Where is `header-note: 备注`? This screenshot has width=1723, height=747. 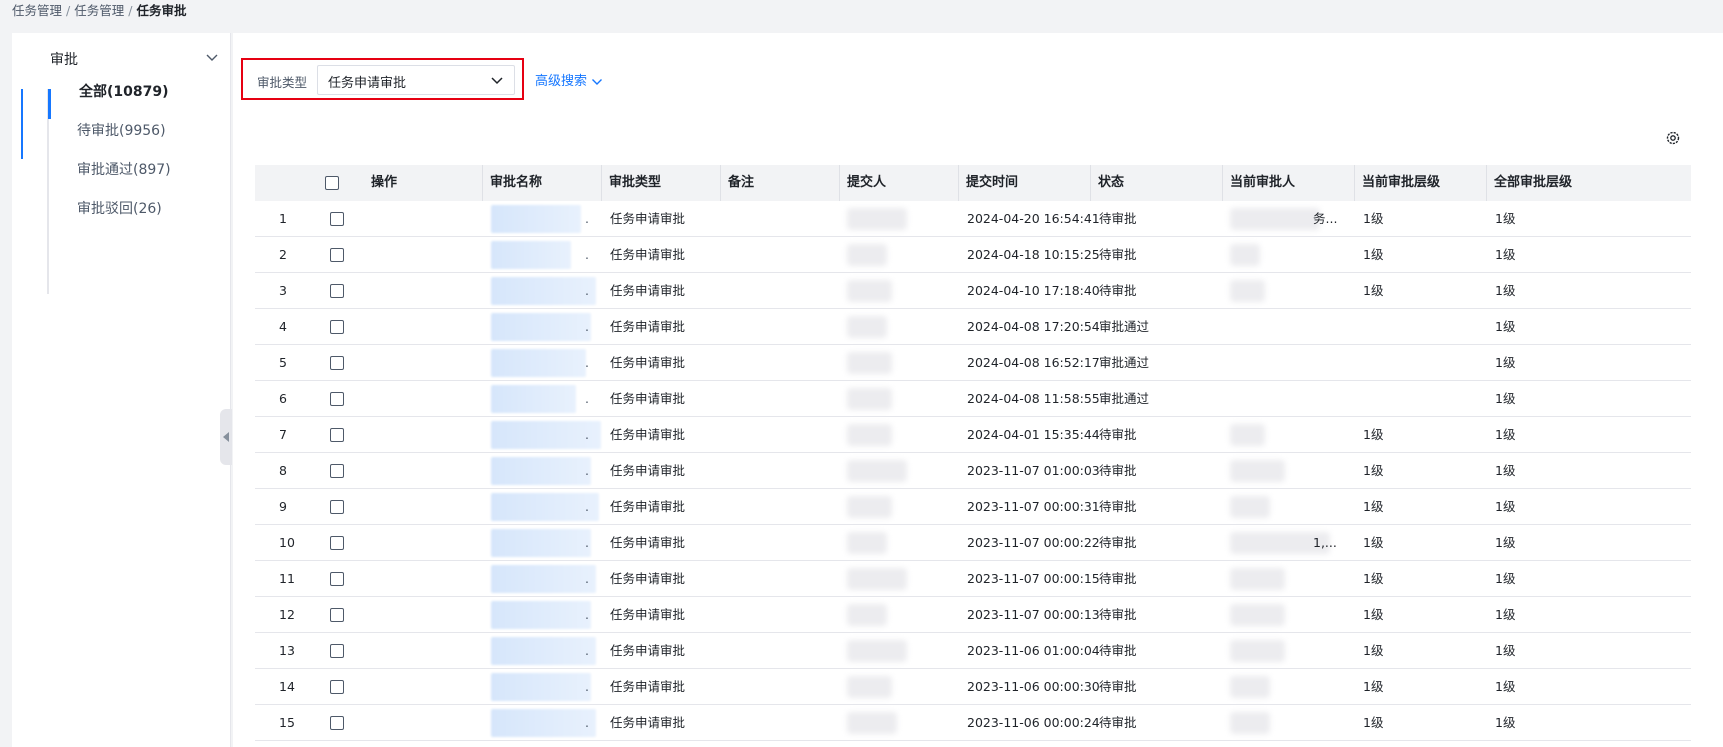 header-note: 备注 is located at coordinates (781, 183).